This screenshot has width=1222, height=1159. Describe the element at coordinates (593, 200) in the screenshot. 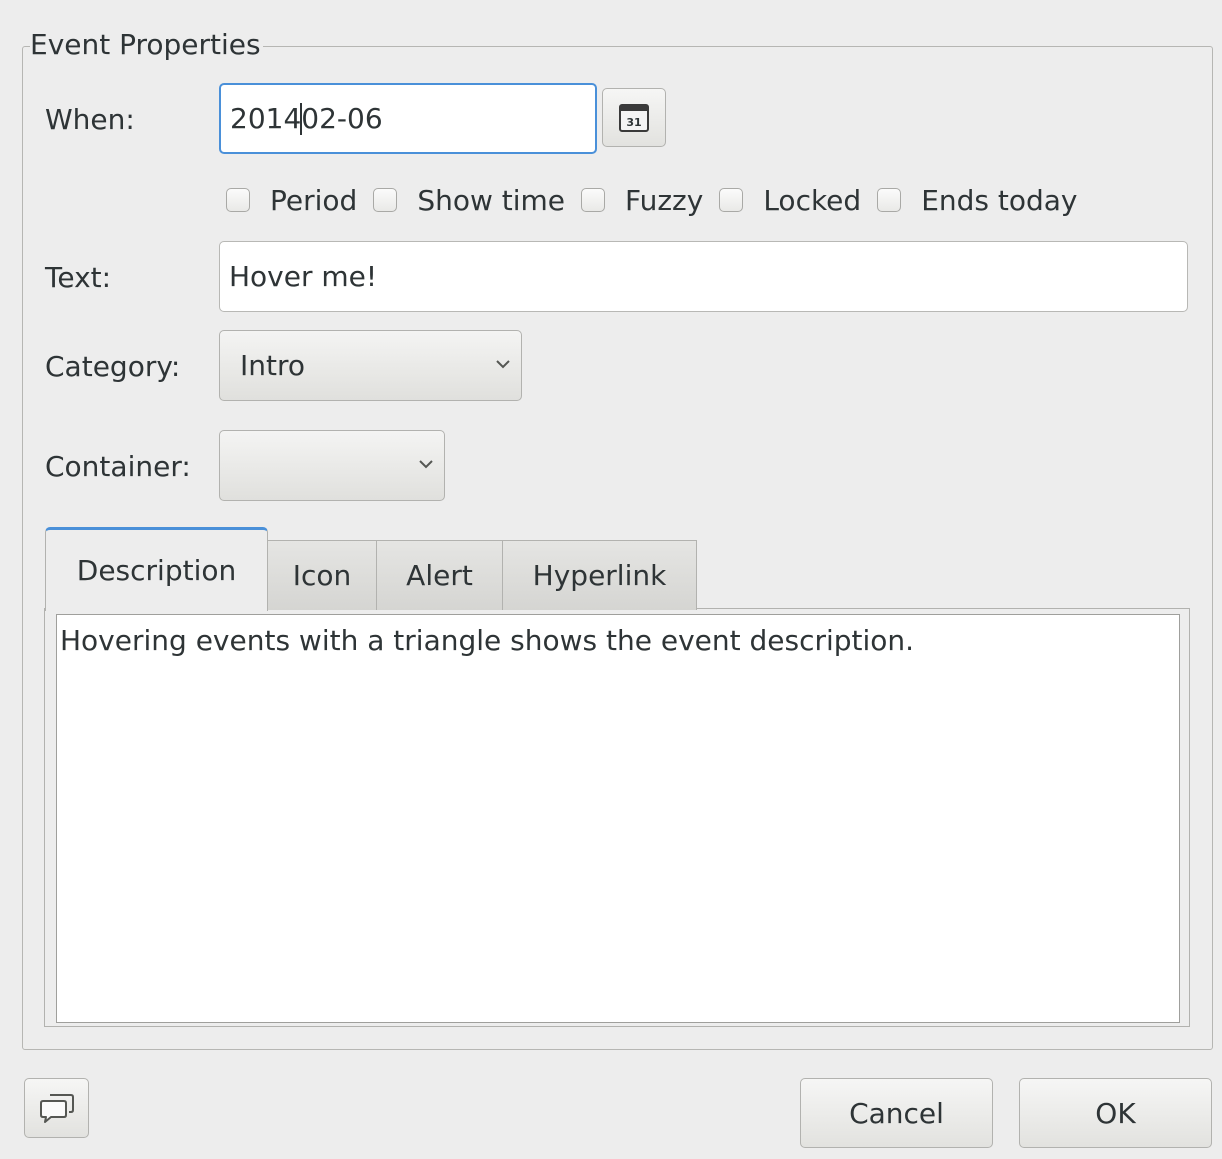

I see `fuzzy-checkbox-box` at that location.